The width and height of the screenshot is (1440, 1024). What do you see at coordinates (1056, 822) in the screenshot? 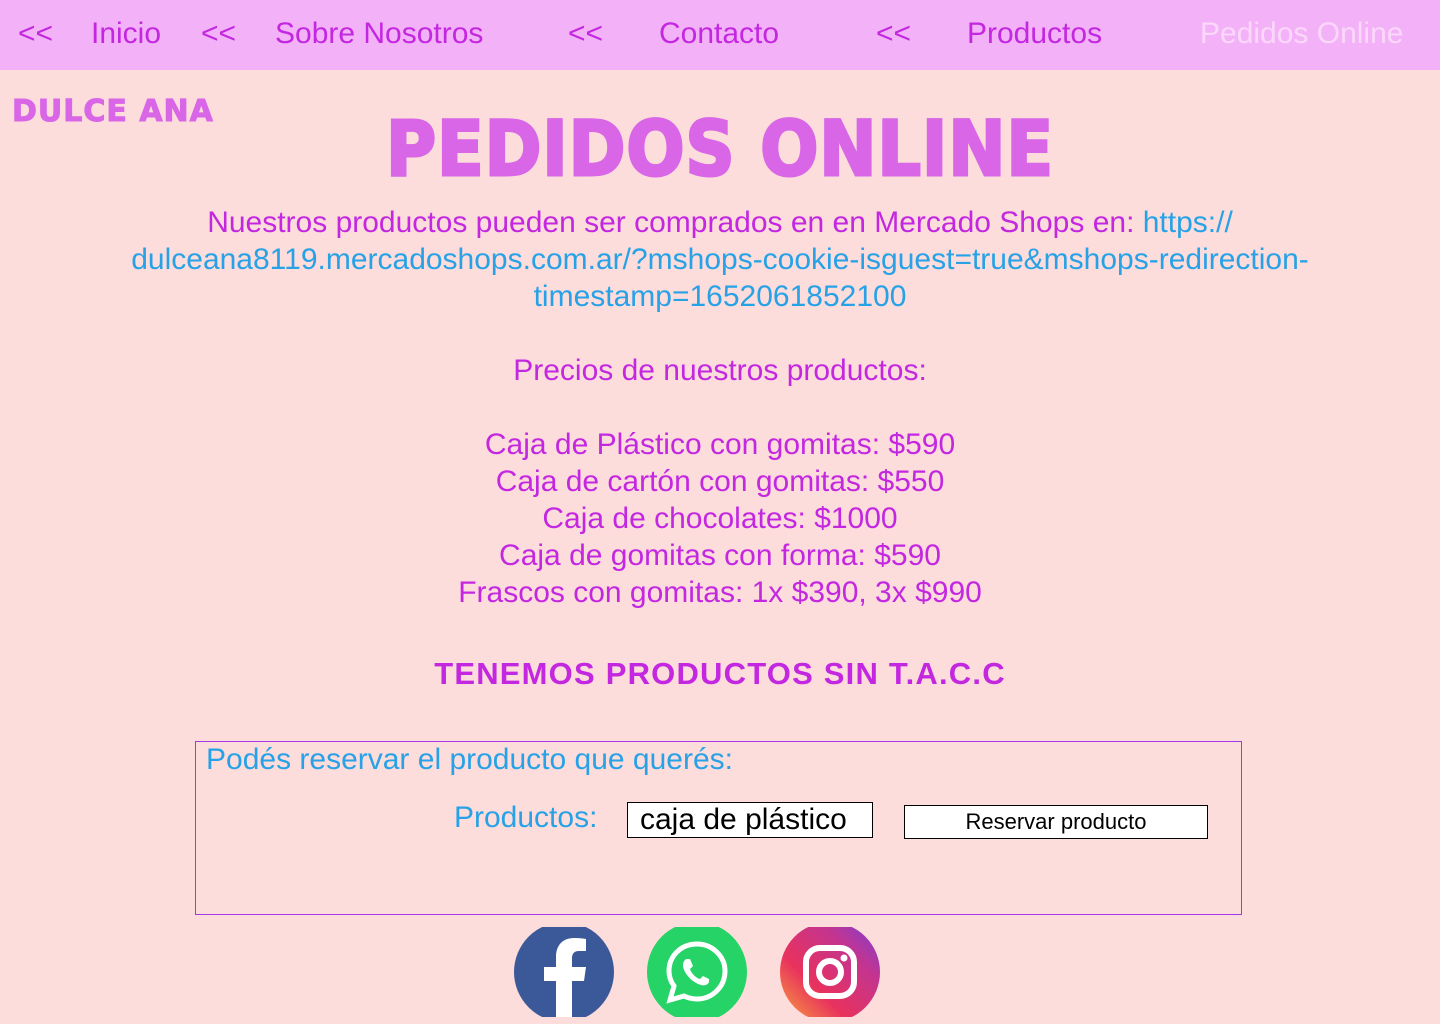
I see `reserve-product-button: Reservar producto` at bounding box center [1056, 822].